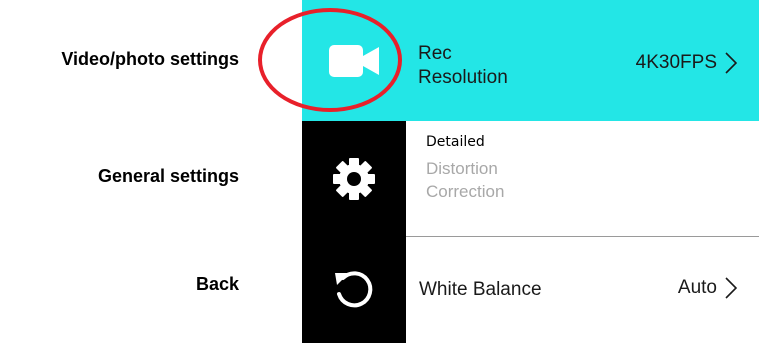  What do you see at coordinates (480, 289) in the screenshot?
I see `white-balance-label: White Balance` at bounding box center [480, 289].